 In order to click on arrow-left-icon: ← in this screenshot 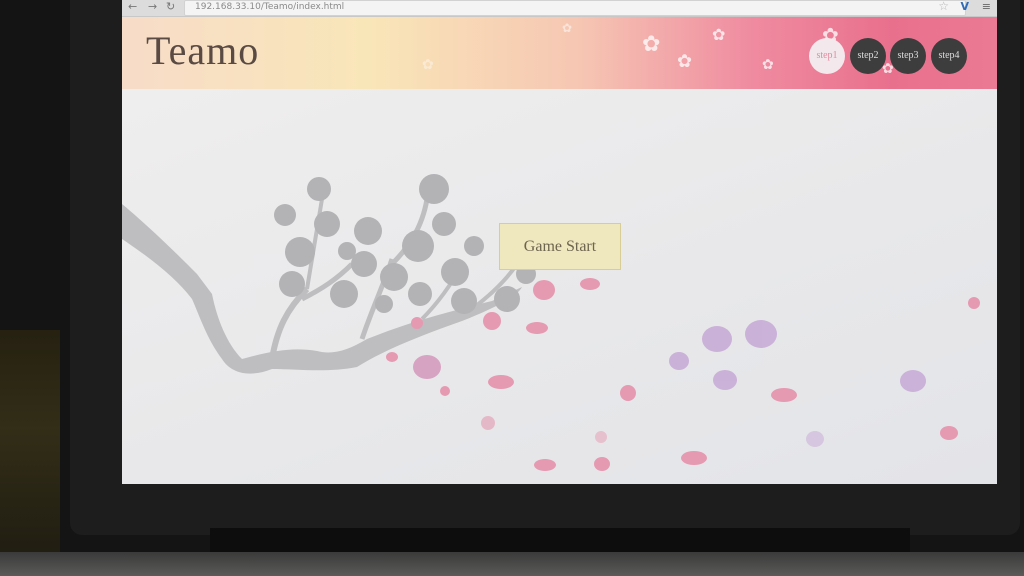, I will do `click(132, 7)`.